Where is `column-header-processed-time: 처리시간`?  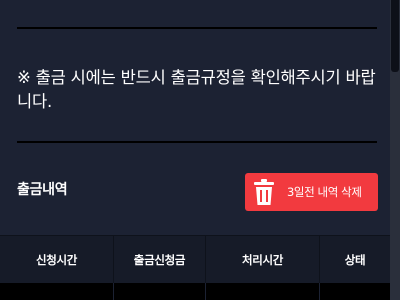 column-header-processed-time: 처리시간 is located at coordinates (263, 259).